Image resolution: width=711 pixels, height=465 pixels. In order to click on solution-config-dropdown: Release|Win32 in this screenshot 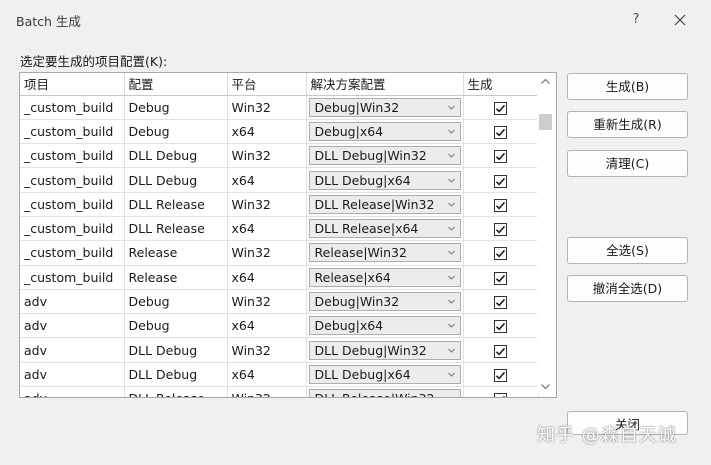, I will do `click(384, 253)`.